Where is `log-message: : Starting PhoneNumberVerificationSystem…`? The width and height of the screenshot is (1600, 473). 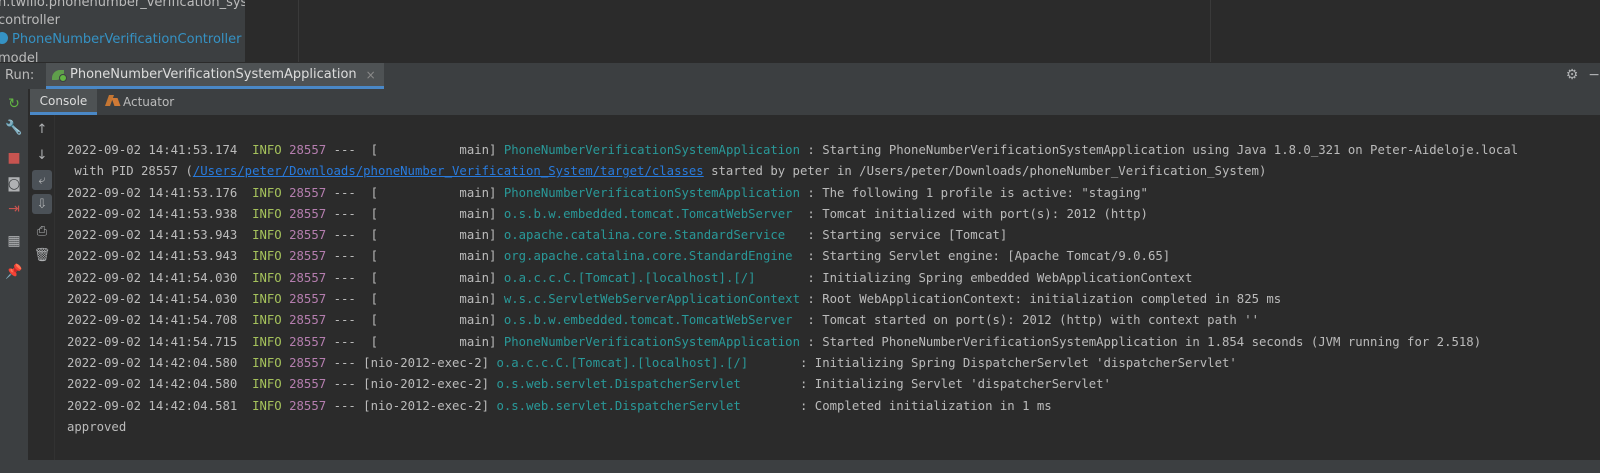
log-message: : Starting PhoneNumberVerificationSystem… is located at coordinates (1163, 150).